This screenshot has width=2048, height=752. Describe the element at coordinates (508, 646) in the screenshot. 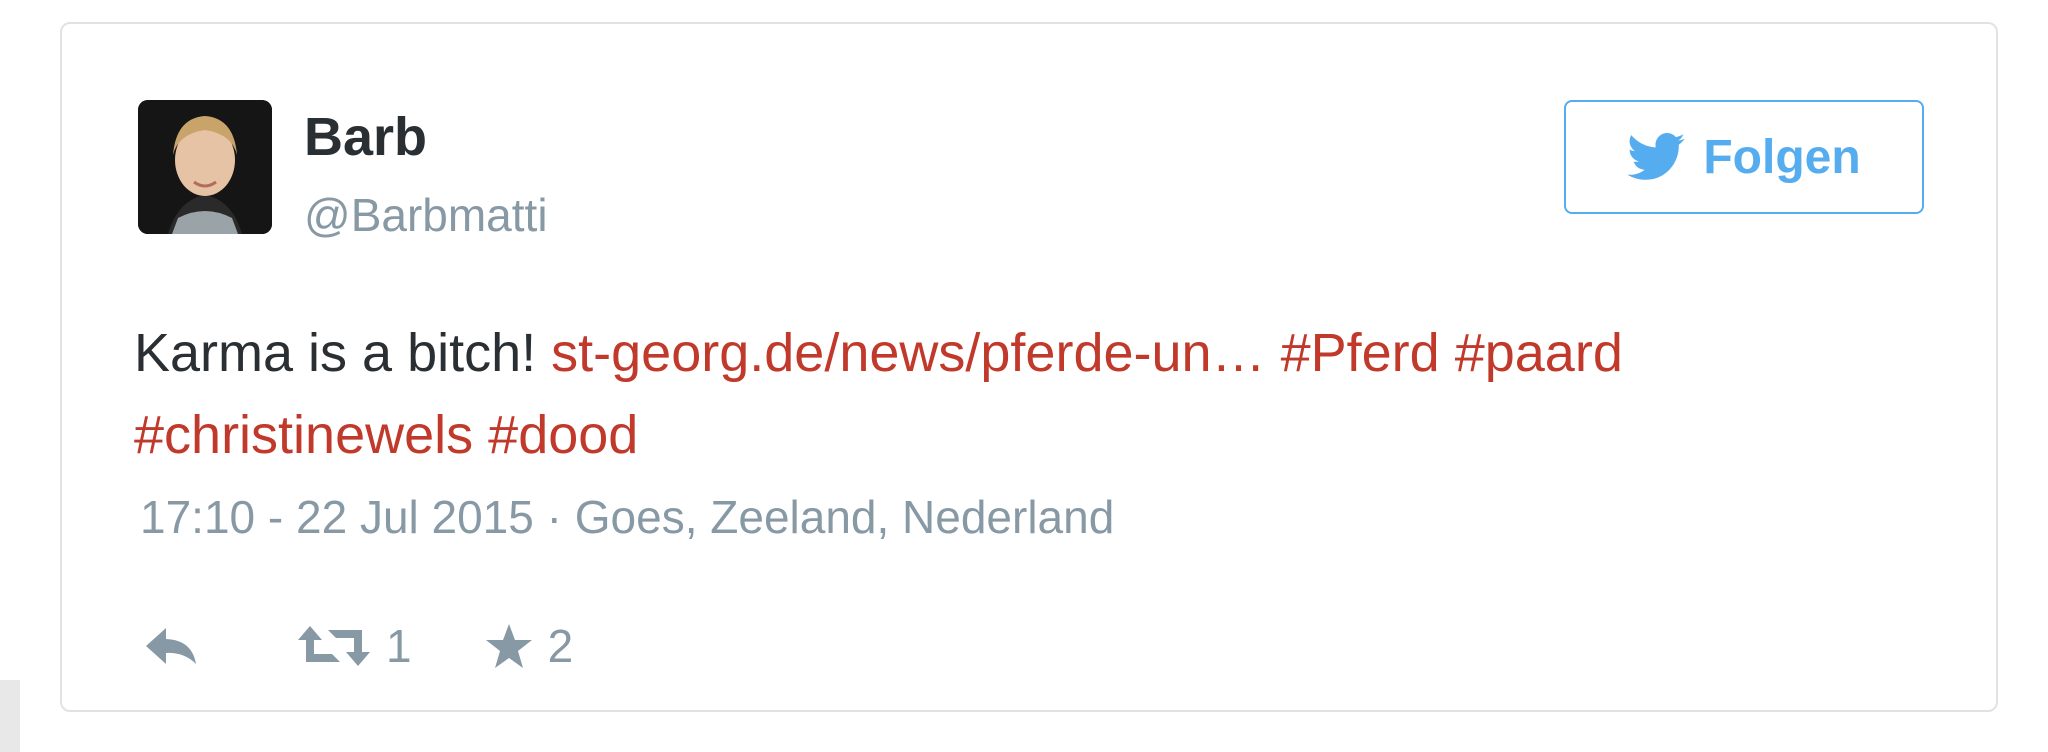

I see `star-icon` at that location.